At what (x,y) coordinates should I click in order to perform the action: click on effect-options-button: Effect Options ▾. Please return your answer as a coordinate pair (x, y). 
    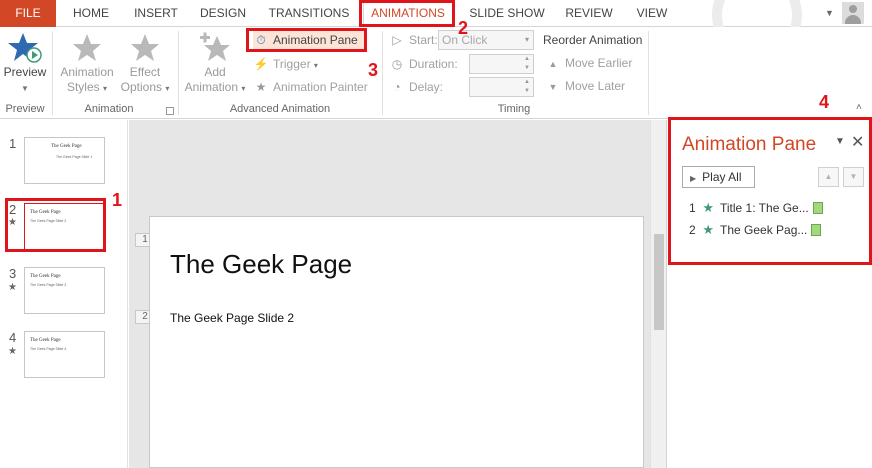
    Looking at the image, I should click on (145, 66).